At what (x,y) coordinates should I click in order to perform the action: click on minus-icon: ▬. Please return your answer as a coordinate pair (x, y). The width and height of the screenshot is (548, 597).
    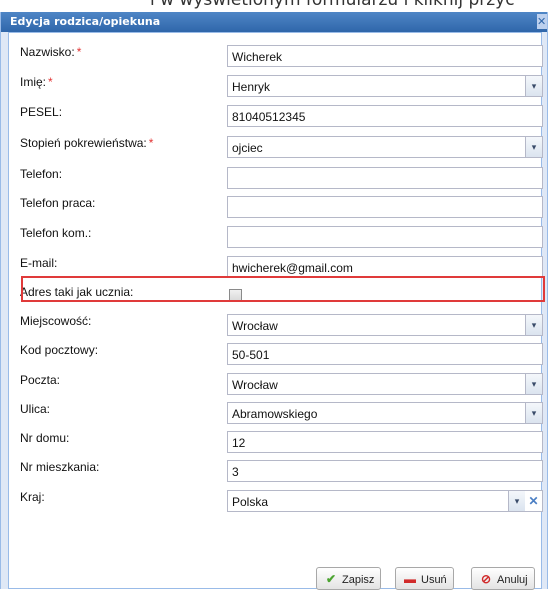
    Looking at the image, I should click on (410, 579).